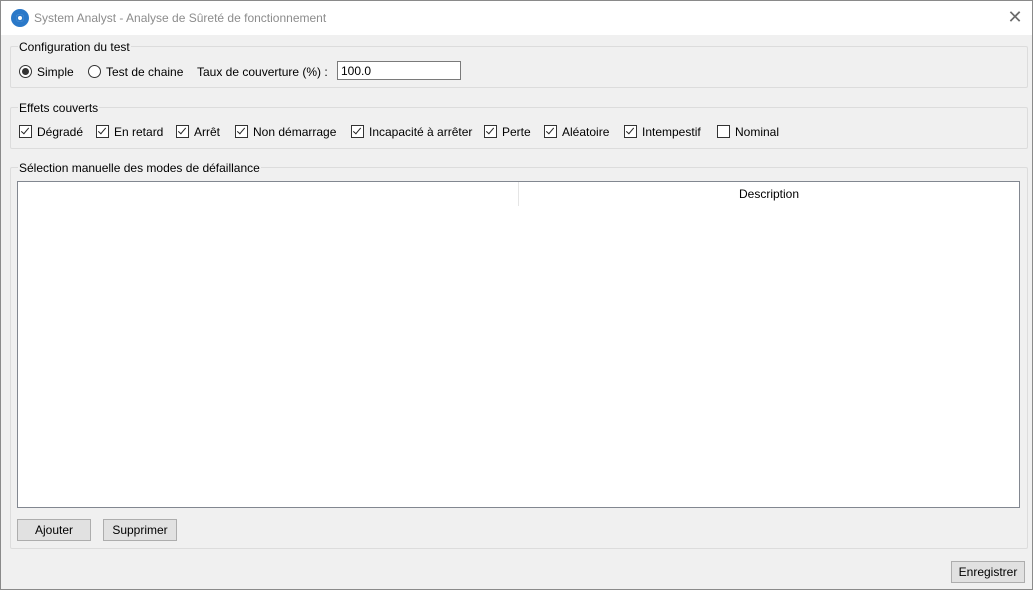 This screenshot has width=1033, height=590. Describe the element at coordinates (988, 572) in the screenshot. I see `save-button: Enregistrer` at that location.